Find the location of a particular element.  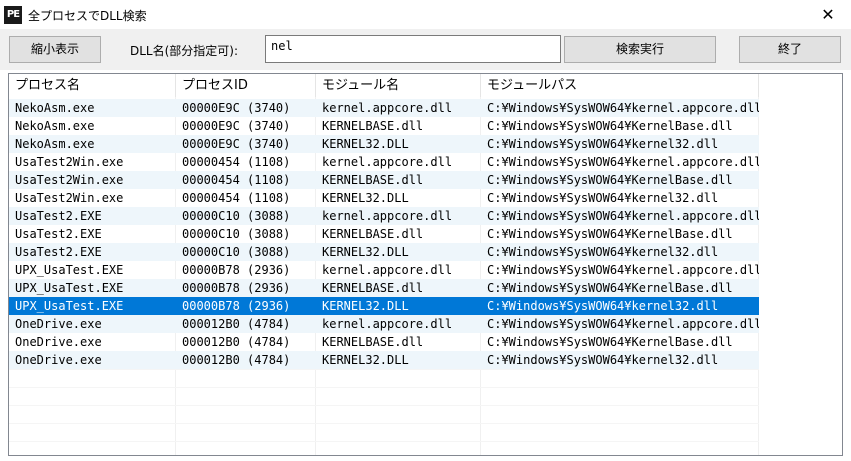

list-header: プロセス名 プロセスID モジュール名 モジュールパス is located at coordinates (425, 85).